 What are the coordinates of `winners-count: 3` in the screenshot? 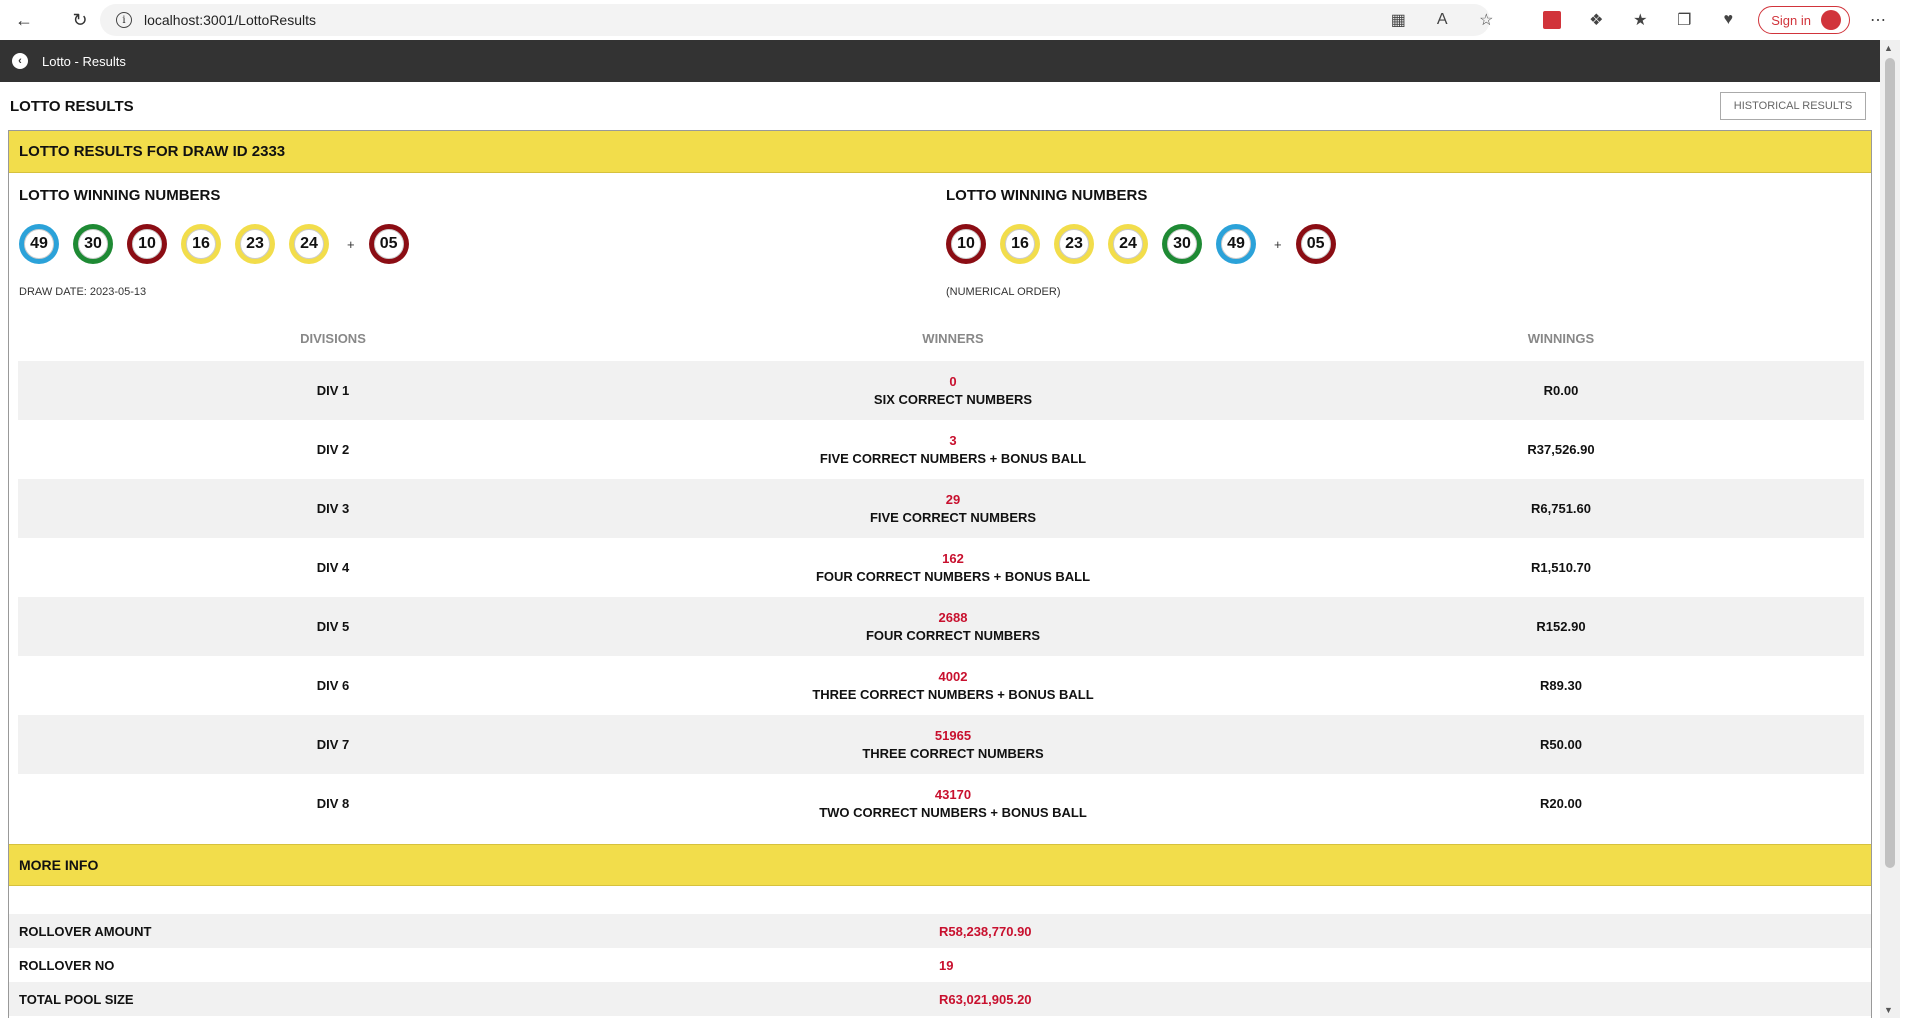 It's located at (953, 440).